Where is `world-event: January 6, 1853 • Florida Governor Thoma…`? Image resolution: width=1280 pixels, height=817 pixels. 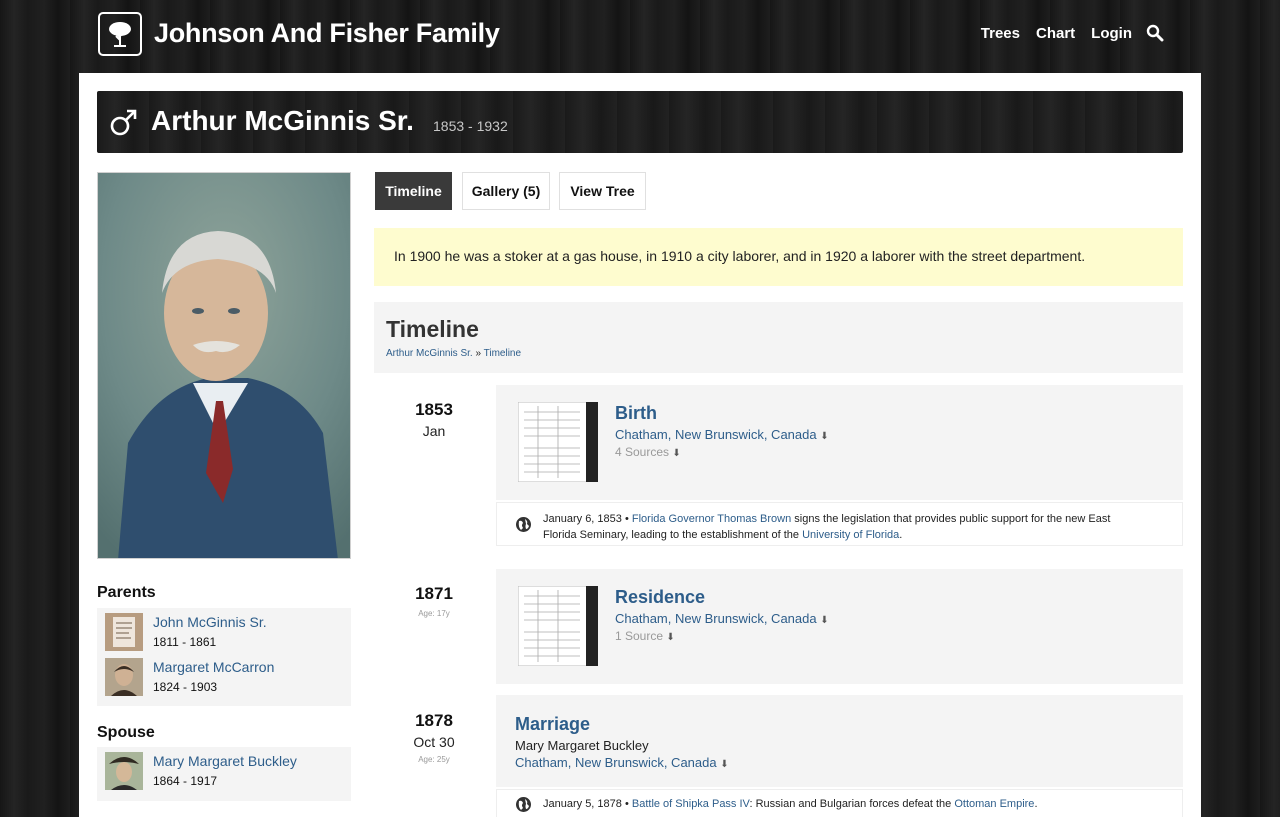 world-event: January 6, 1853 • Florida Governor Thoma… is located at coordinates (839, 524).